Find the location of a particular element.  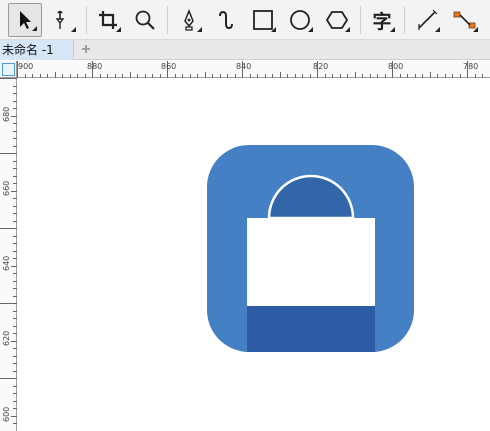

zoom-tool is located at coordinates (145, 20).